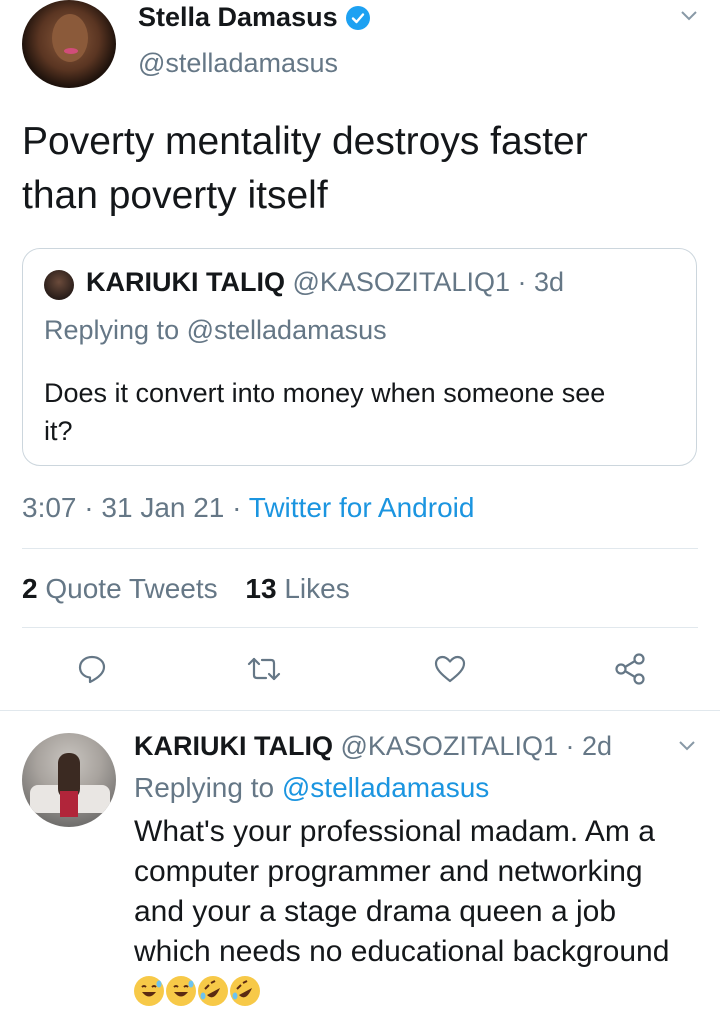 This screenshot has height=1011, width=720. What do you see at coordinates (449, 746) in the screenshot?
I see `reply-author-handle: @KASOZITALIQ1` at bounding box center [449, 746].